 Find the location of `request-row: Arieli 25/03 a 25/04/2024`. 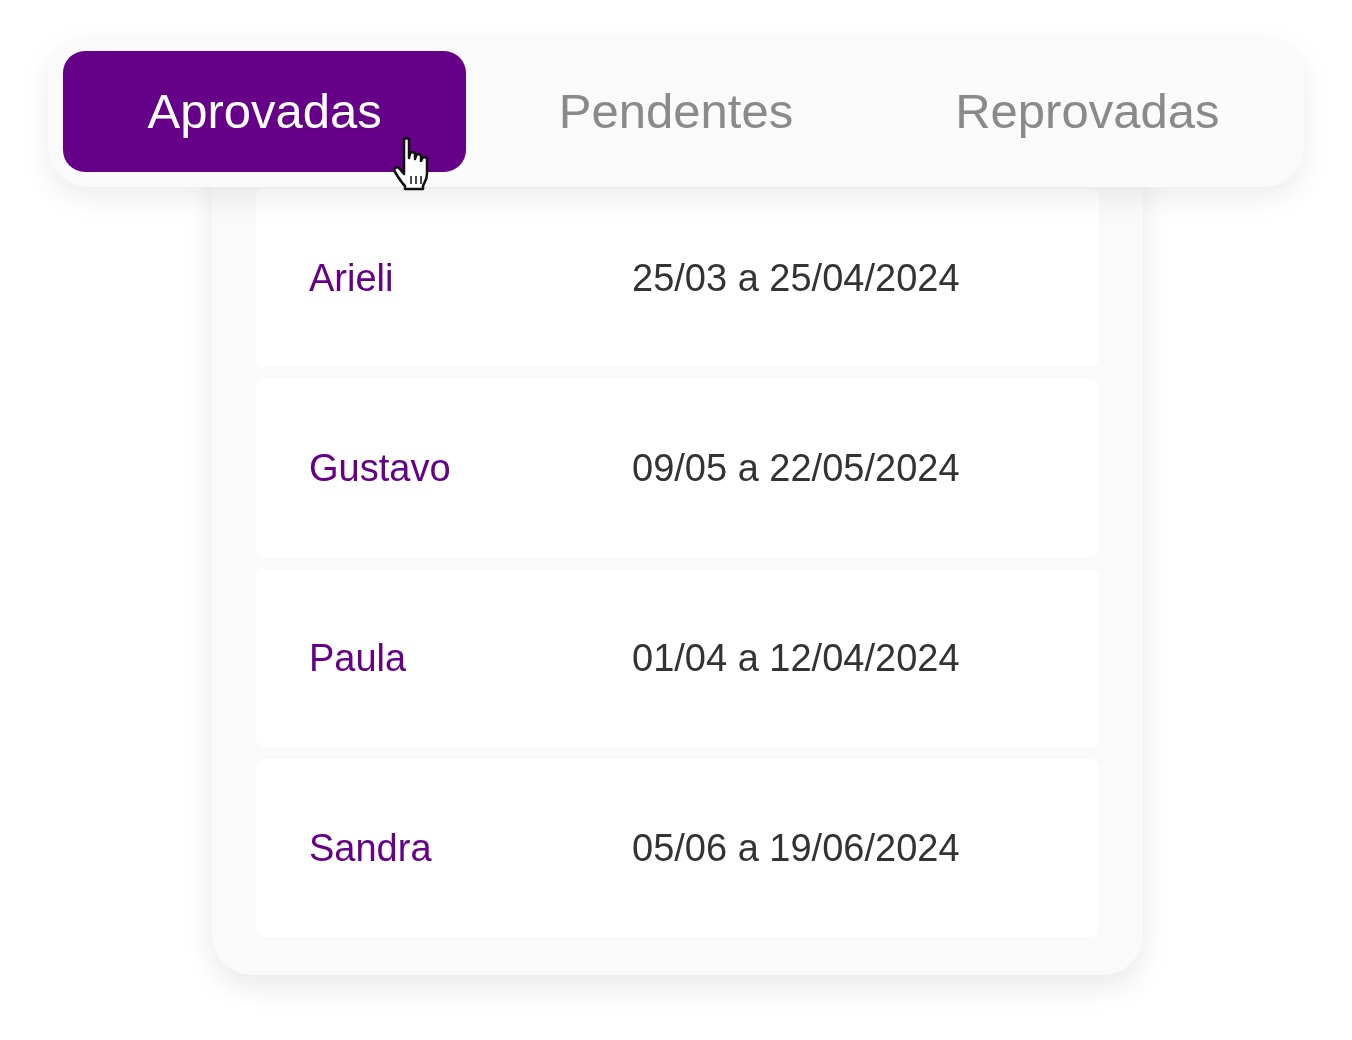

request-row: Arieli 25/03 a 25/04/2024 is located at coordinates (677, 278).